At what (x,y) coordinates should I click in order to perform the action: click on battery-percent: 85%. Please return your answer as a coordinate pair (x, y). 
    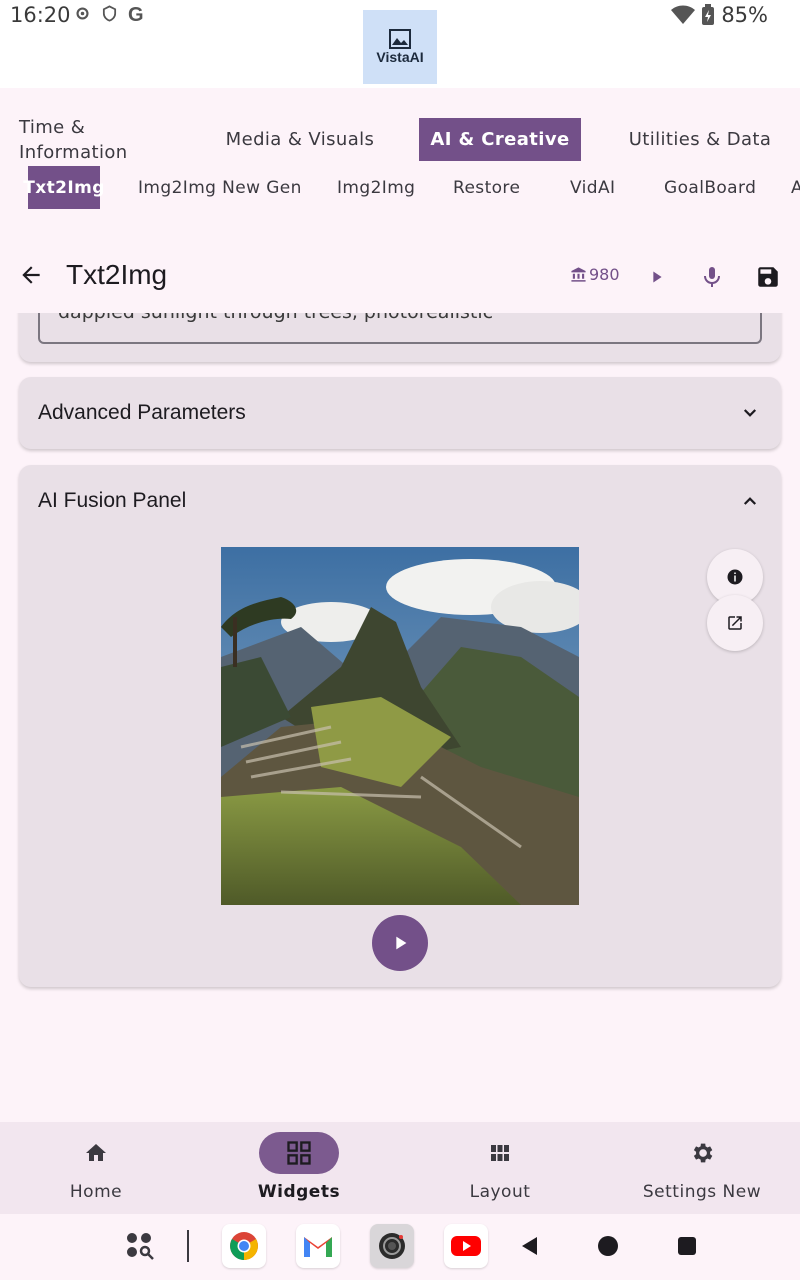
    Looking at the image, I should click on (744, 15).